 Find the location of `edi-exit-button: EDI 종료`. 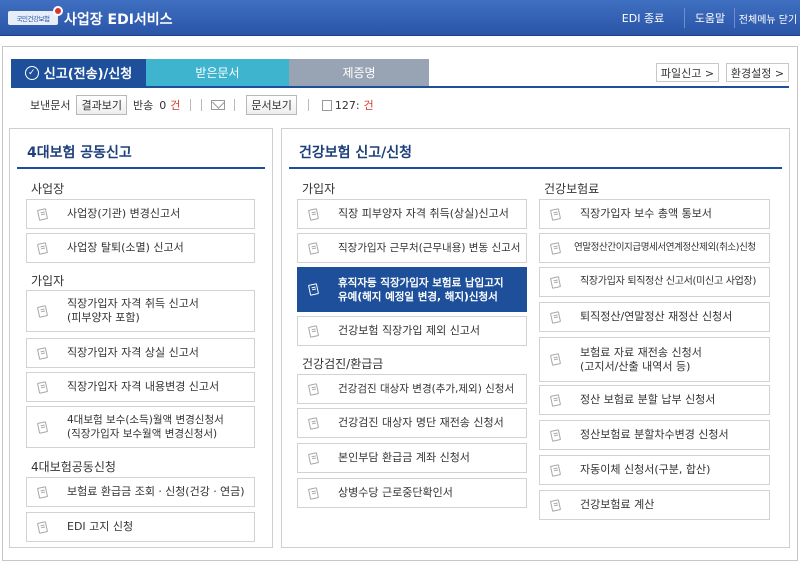

edi-exit-button: EDI 종료 is located at coordinates (643, 18).